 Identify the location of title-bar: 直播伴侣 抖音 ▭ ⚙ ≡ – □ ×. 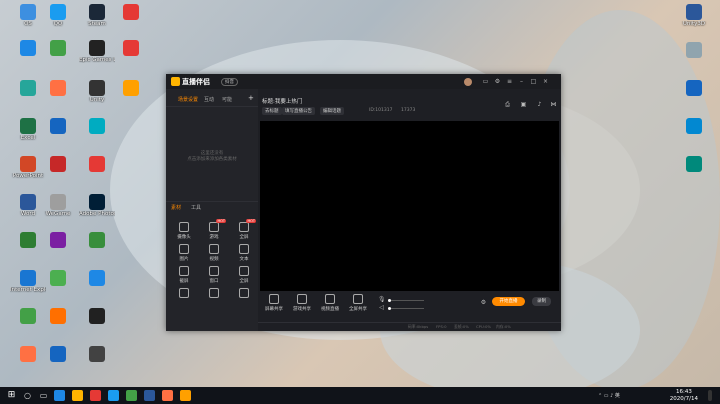
(363, 81).